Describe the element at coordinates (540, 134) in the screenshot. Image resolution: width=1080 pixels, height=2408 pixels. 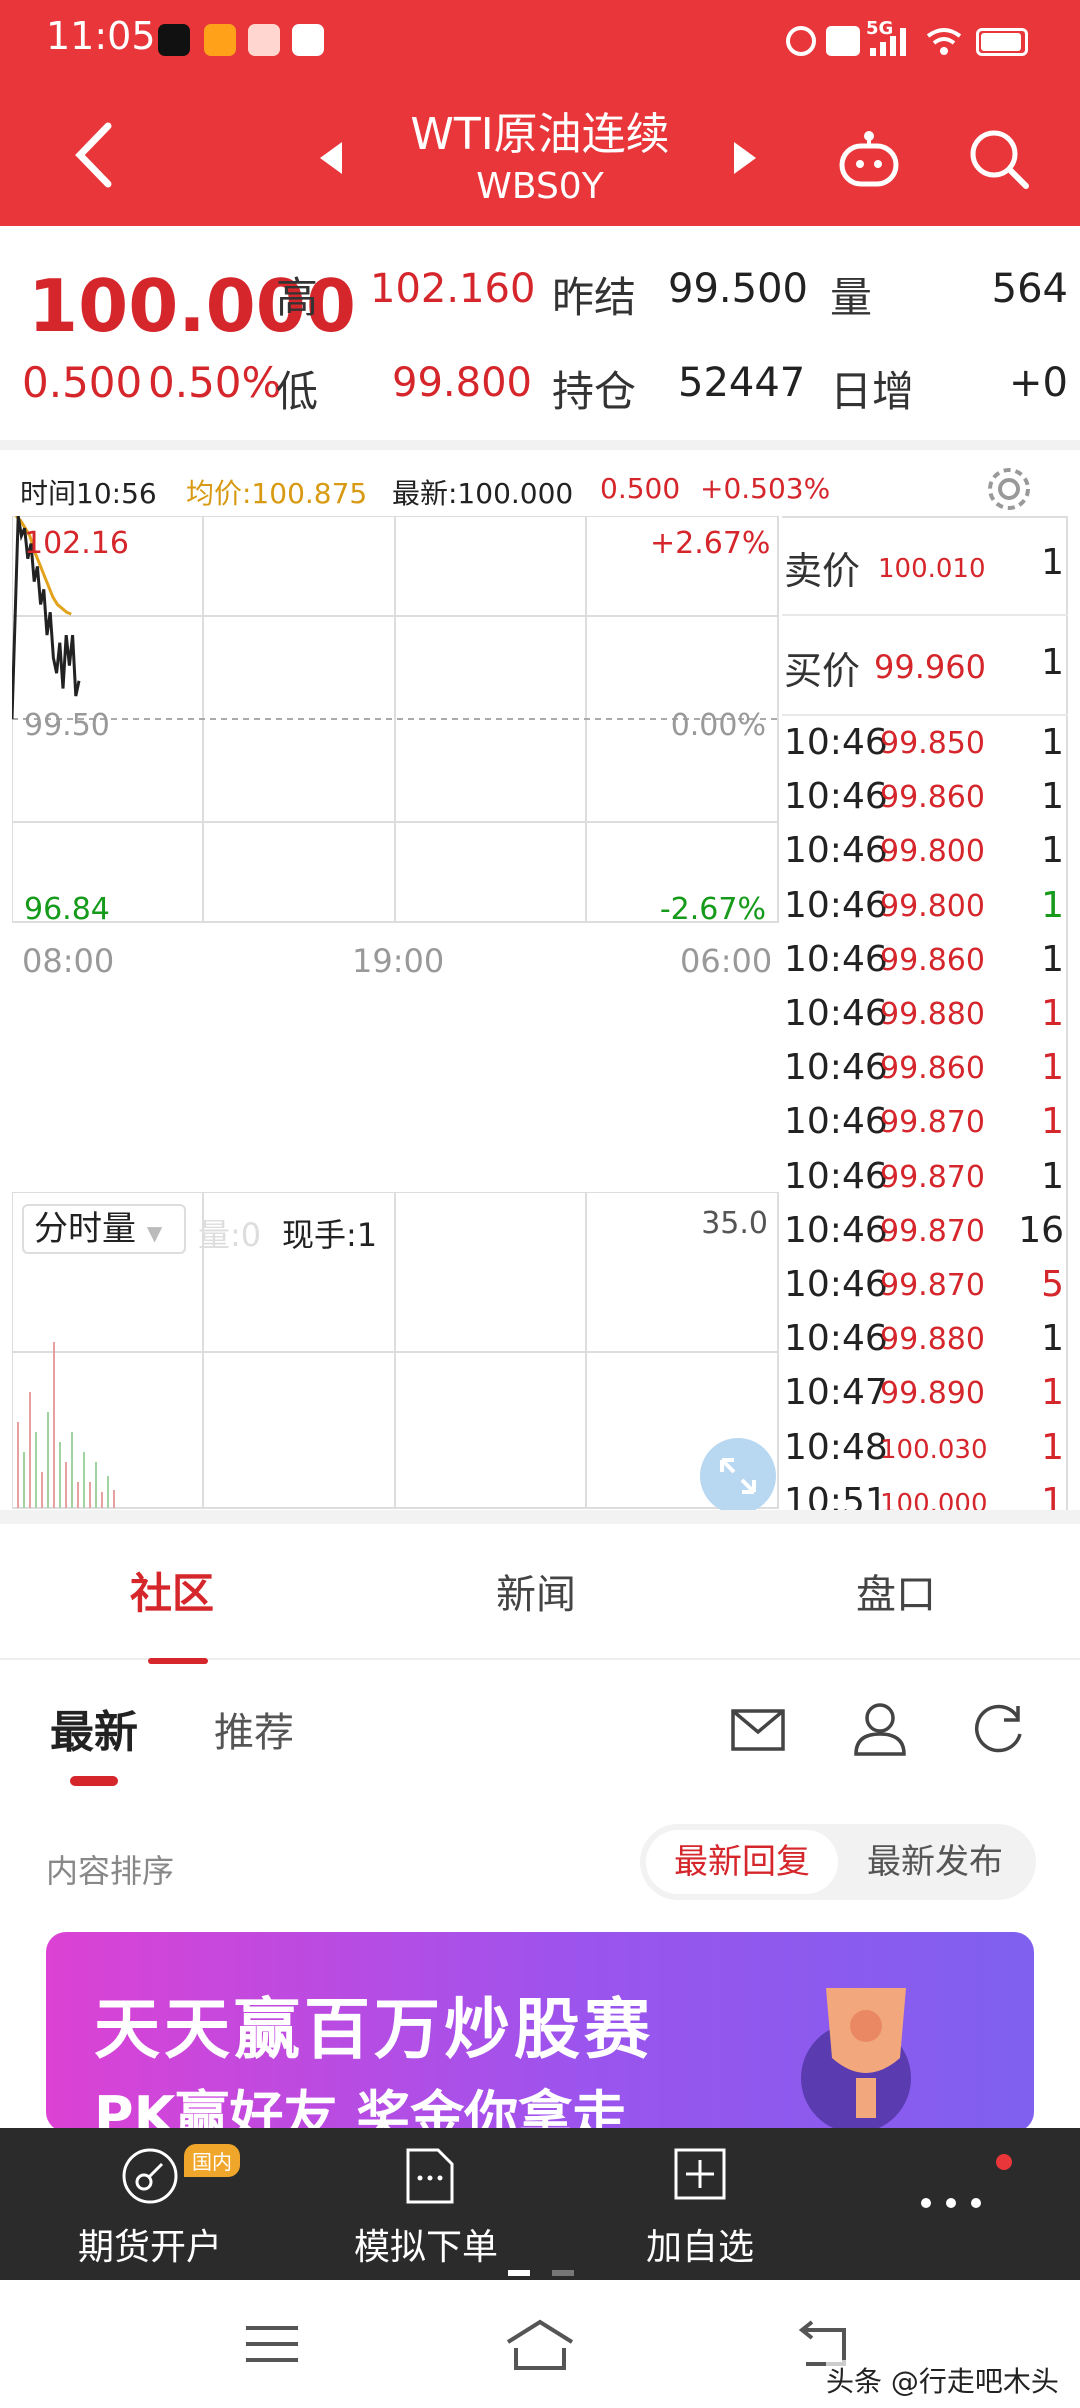
I see `page-title: WTI原油连续` at that location.